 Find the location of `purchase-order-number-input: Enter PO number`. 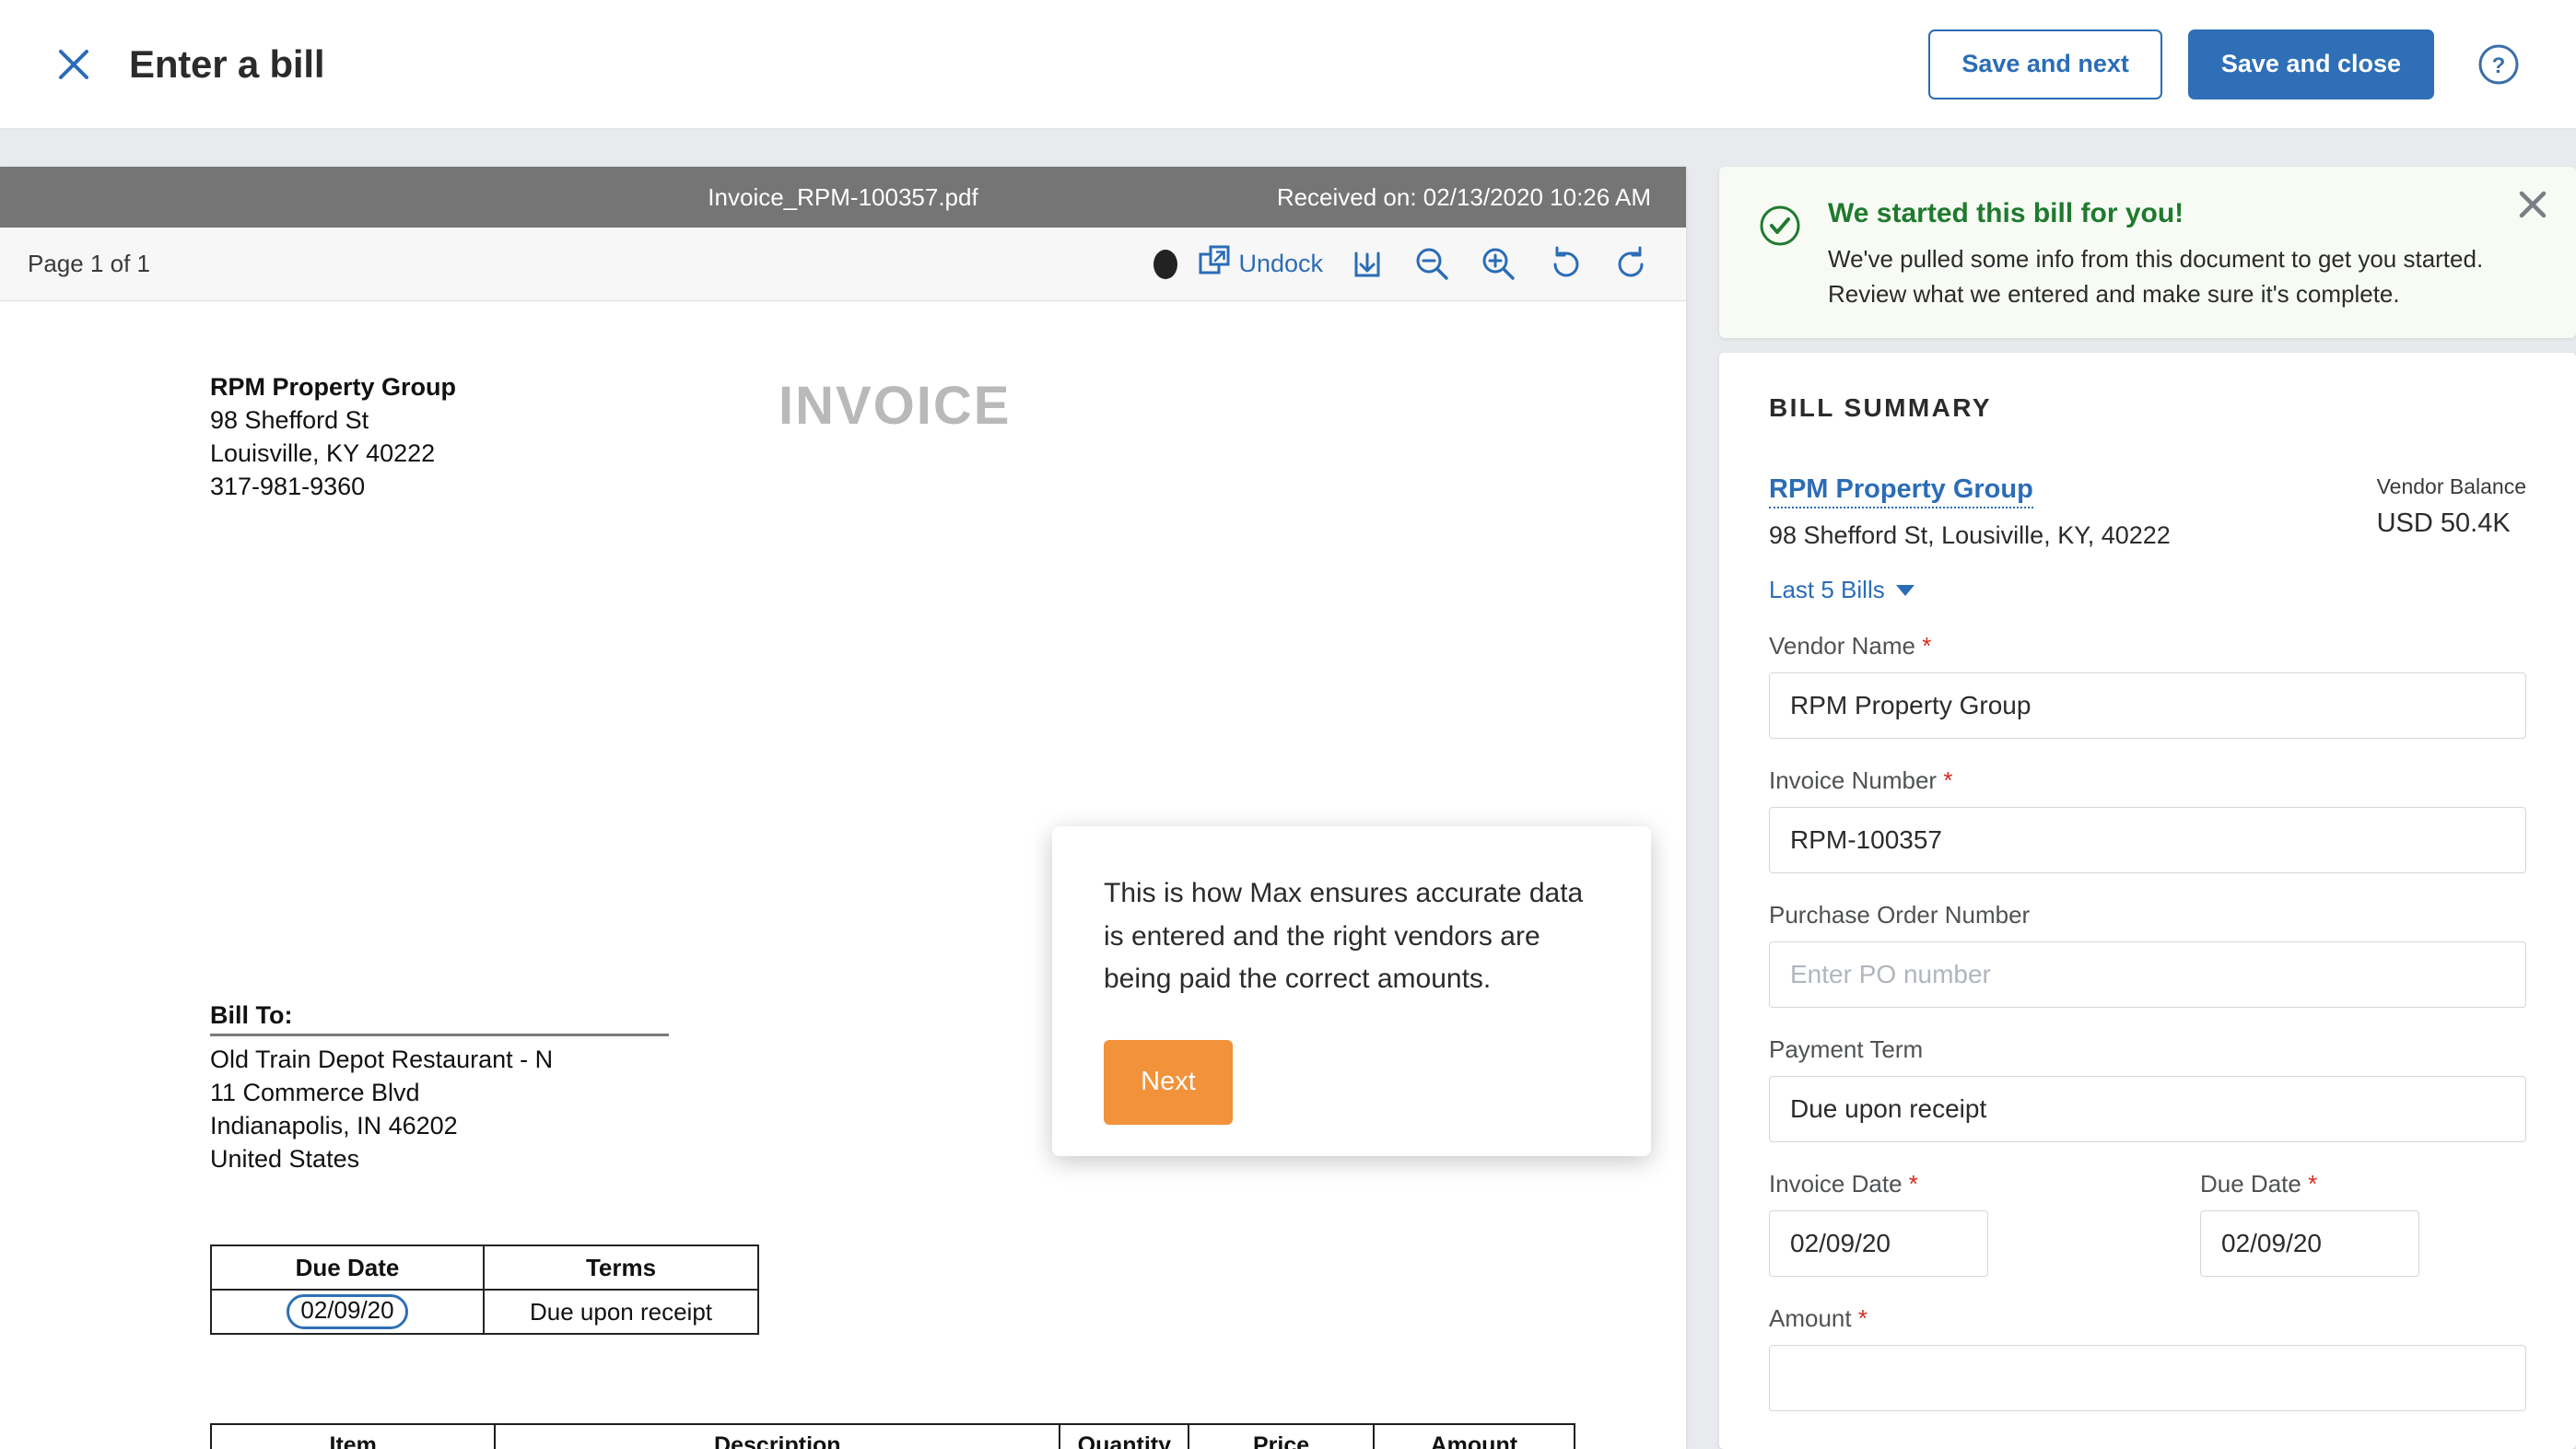

purchase-order-number-input: Enter PO number is located at coordinates (2147, 974).